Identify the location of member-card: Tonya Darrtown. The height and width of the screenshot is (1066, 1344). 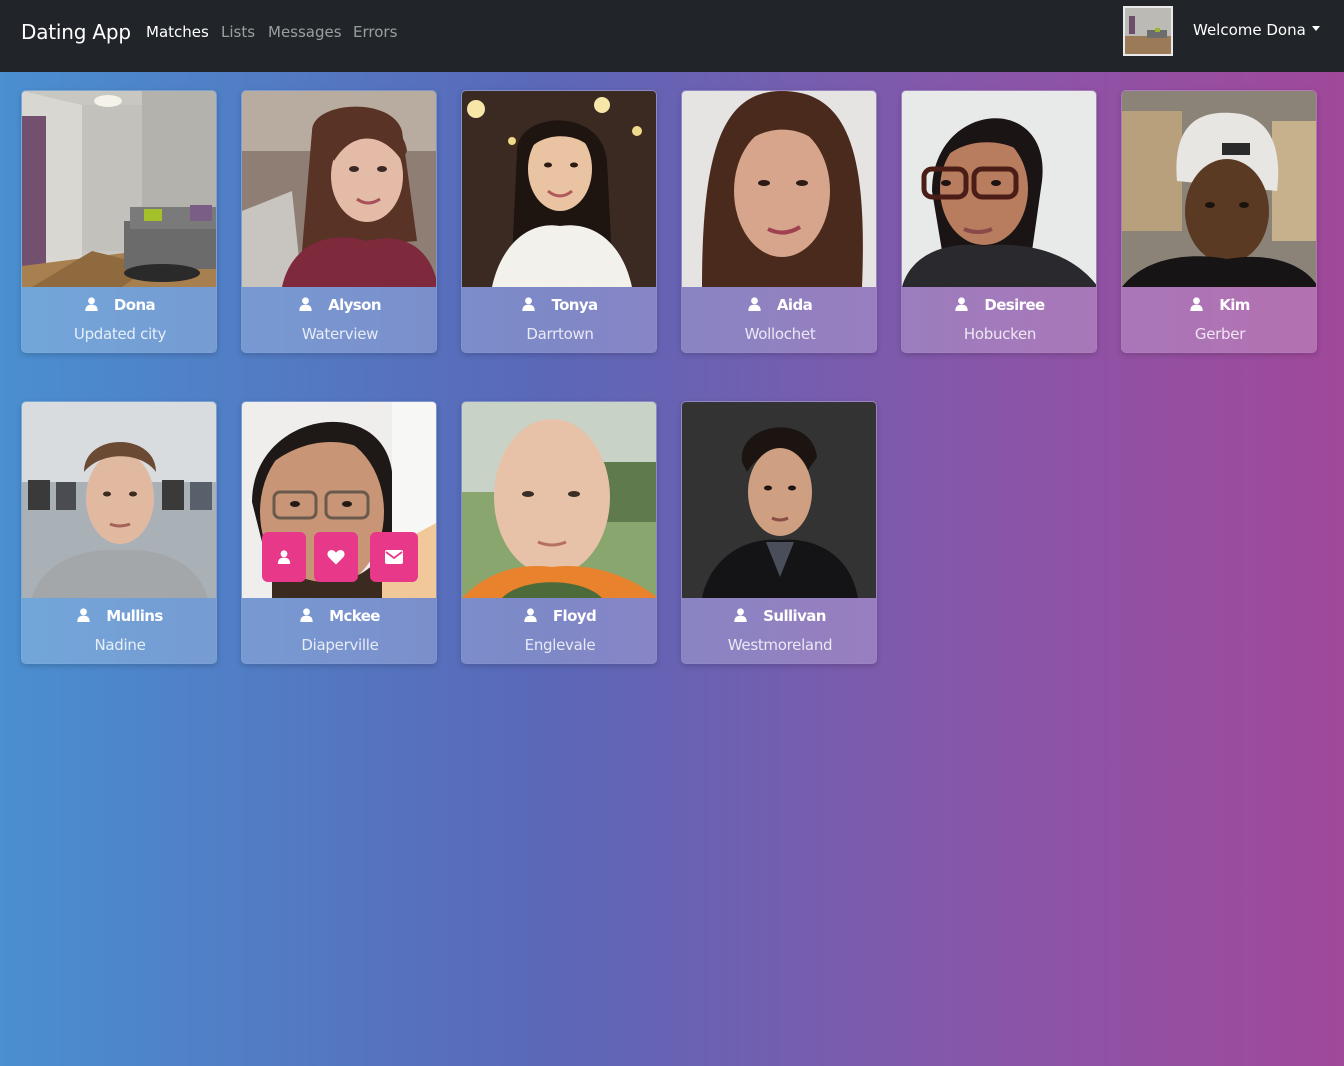
(559, 221).